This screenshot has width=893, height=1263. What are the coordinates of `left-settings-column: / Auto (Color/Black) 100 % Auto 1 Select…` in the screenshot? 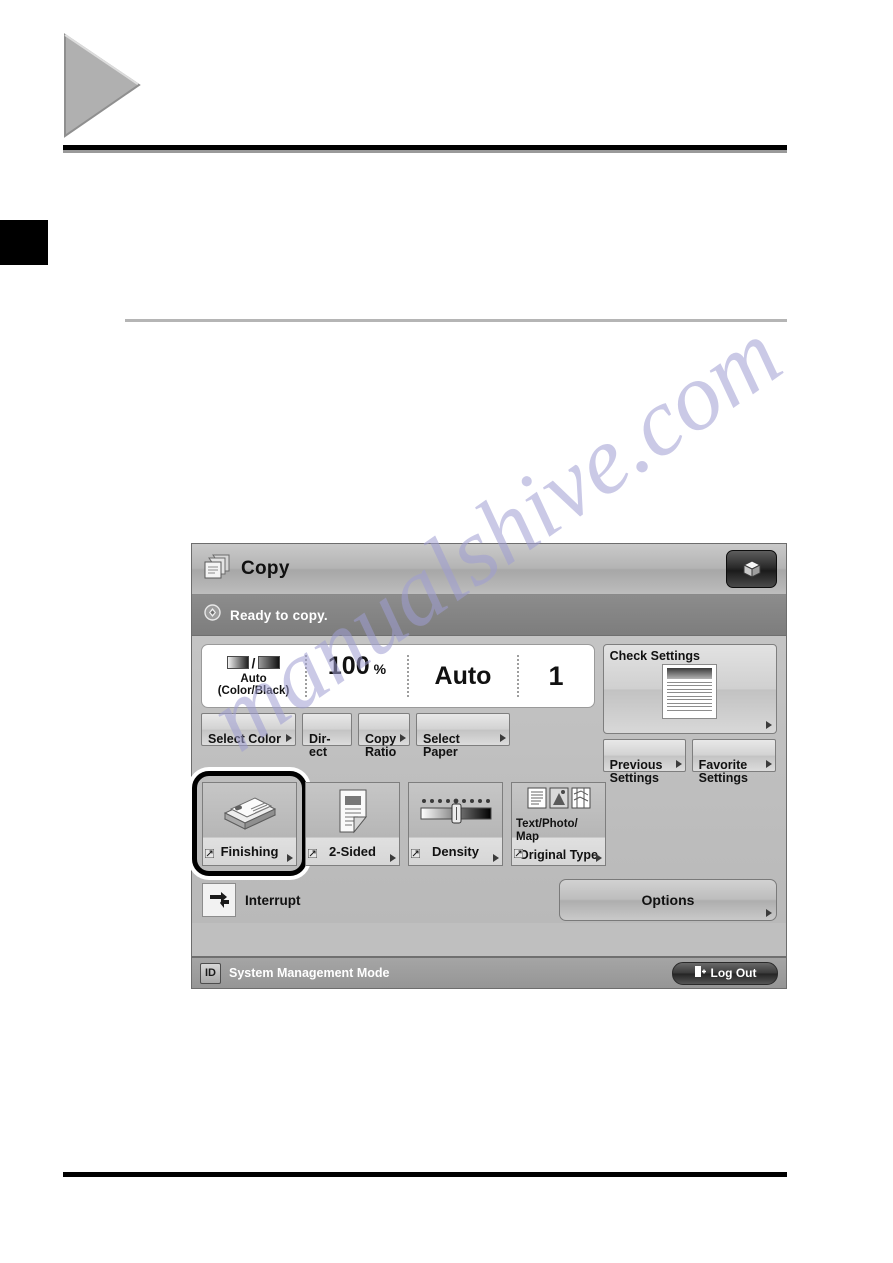 It's located at (398, 708).